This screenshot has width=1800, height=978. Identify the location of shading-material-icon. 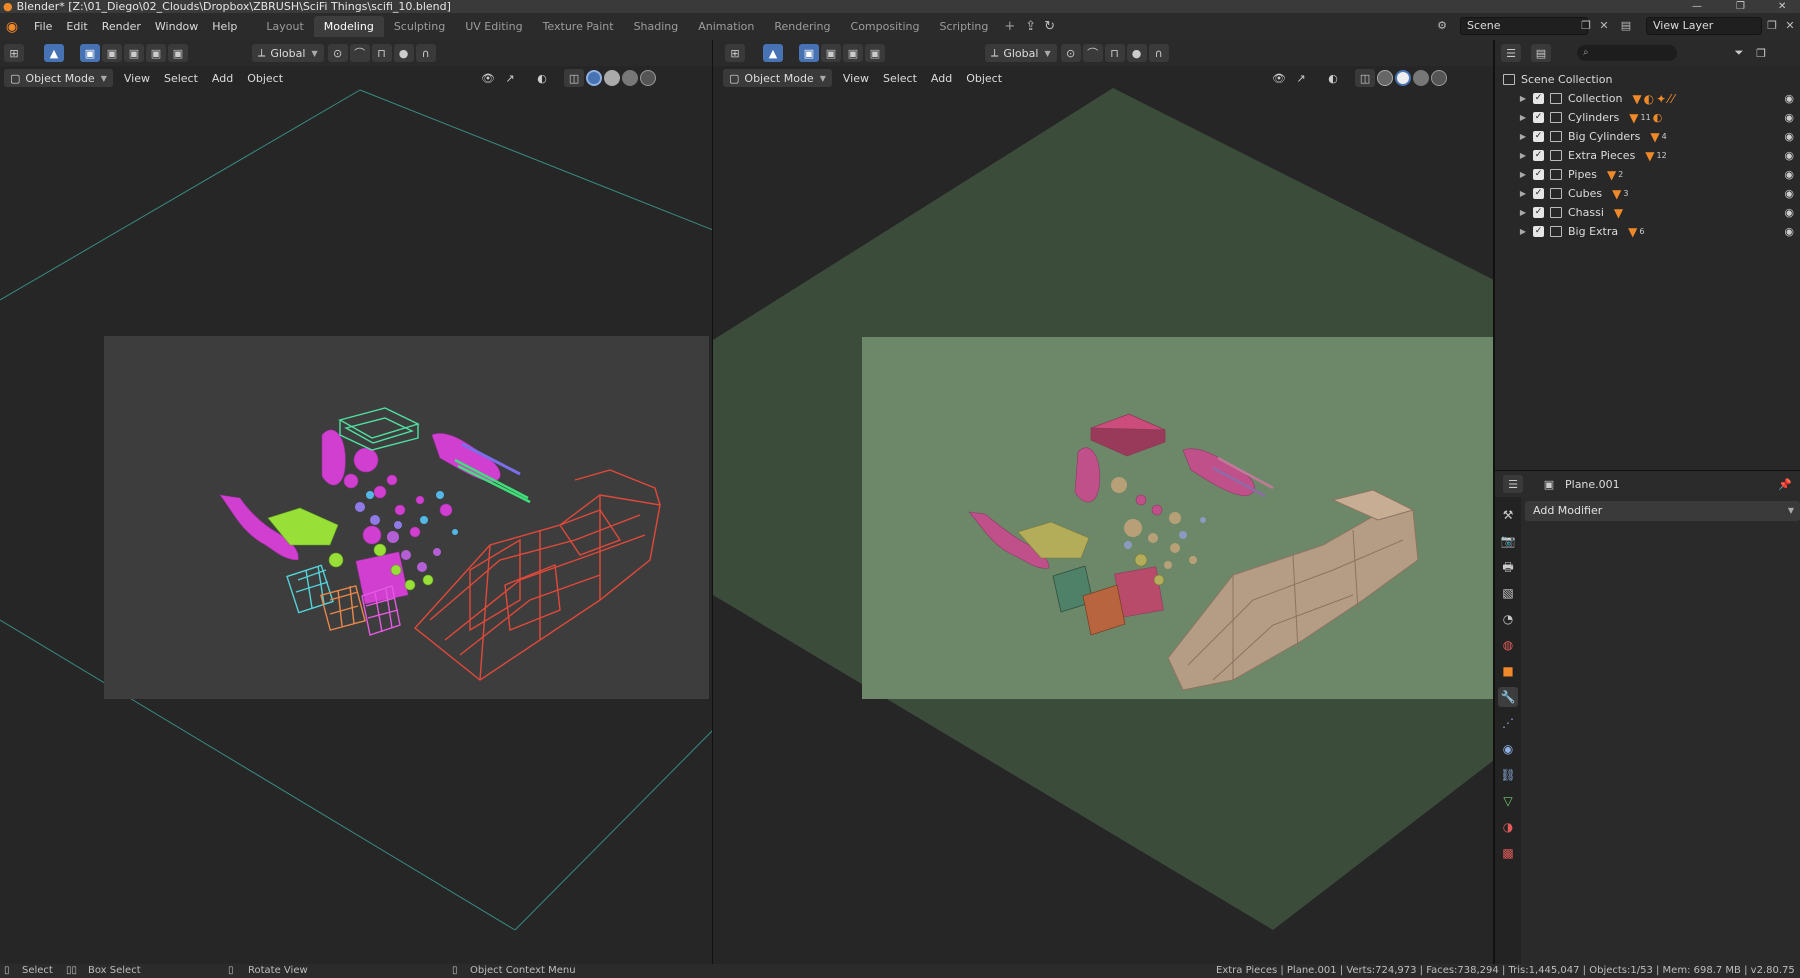
(1421, 78).